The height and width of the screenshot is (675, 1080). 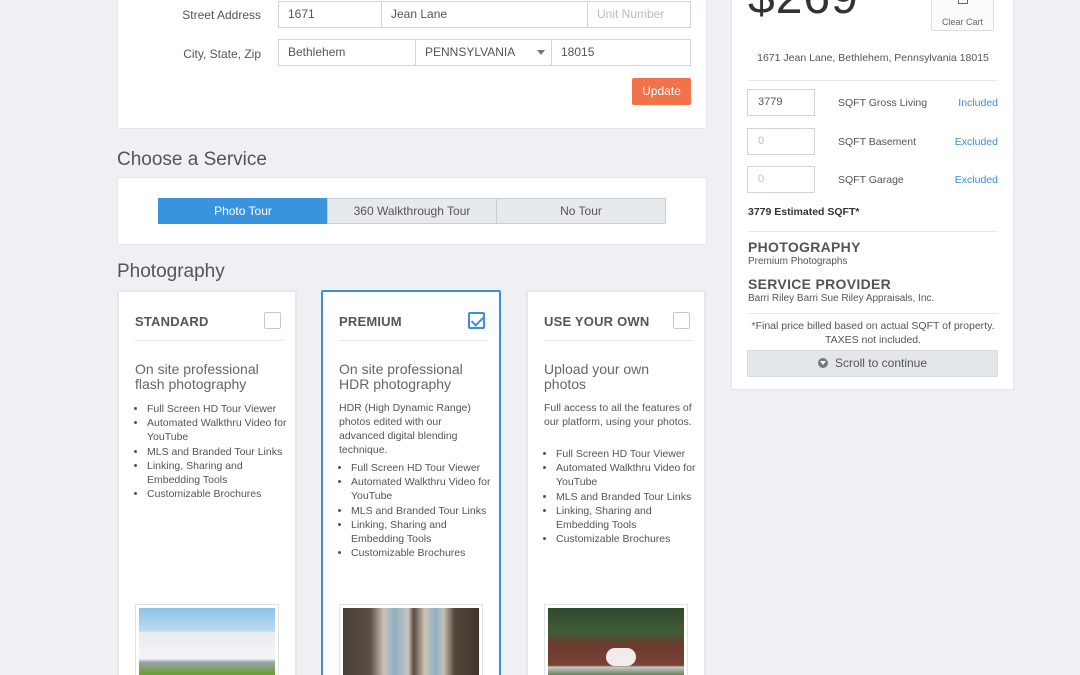 I want to click on unit-number-input: Unit Number, so click(x=639, y=14).